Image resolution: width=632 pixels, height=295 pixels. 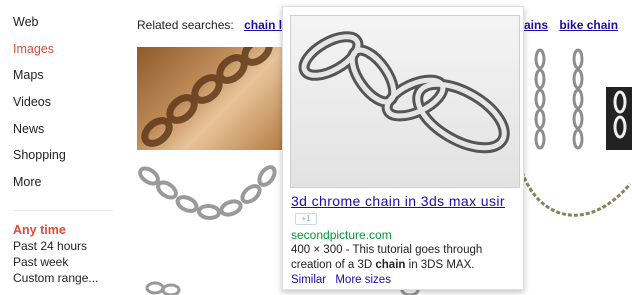 I want to click on image-thumbnail-silver-chain, so click(x=209, y=200).